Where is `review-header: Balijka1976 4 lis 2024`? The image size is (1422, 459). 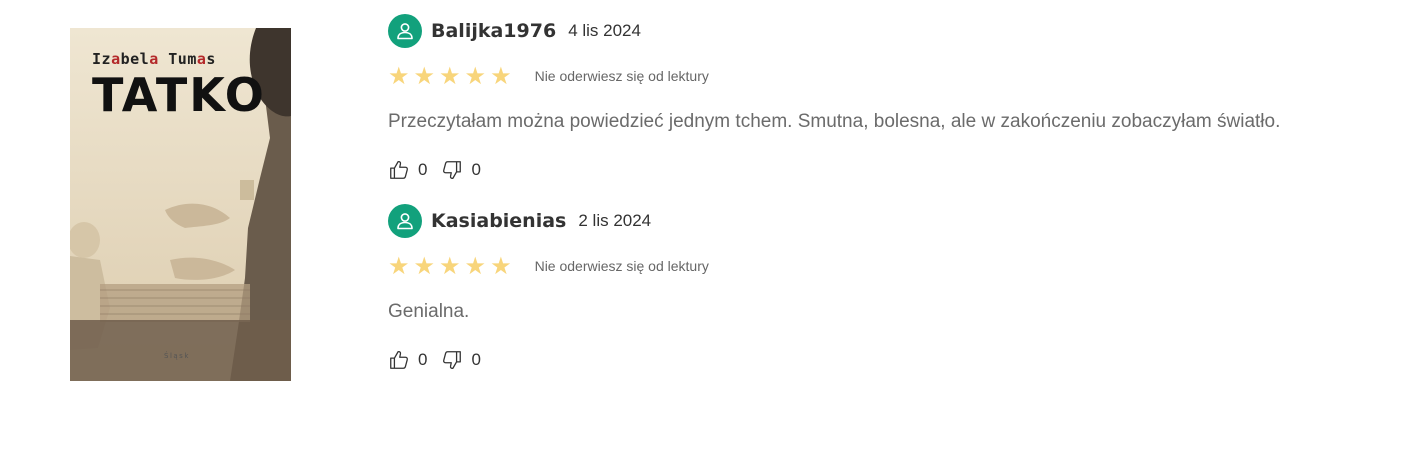
review-header: Balijka1976 4 lis 2024 is located at coordinates (888, 31).